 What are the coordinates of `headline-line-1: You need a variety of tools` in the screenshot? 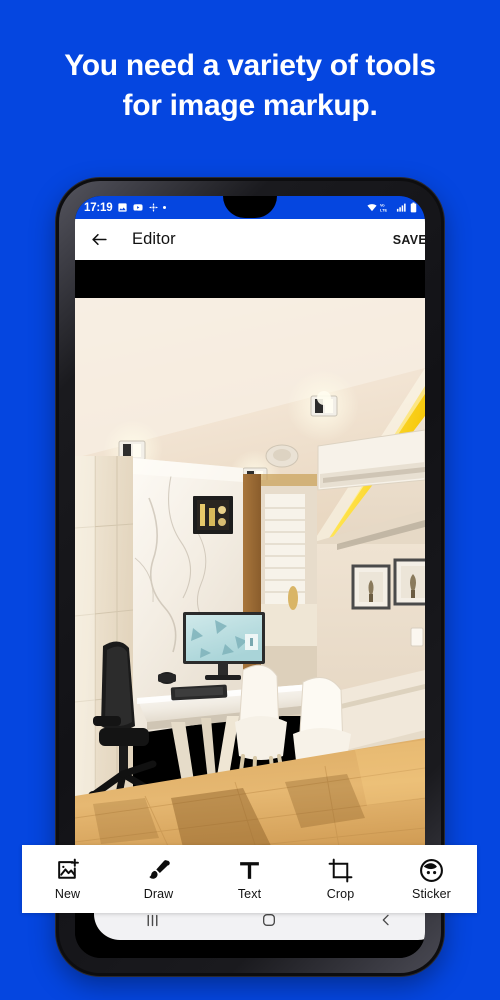 It's located at (250, 65).